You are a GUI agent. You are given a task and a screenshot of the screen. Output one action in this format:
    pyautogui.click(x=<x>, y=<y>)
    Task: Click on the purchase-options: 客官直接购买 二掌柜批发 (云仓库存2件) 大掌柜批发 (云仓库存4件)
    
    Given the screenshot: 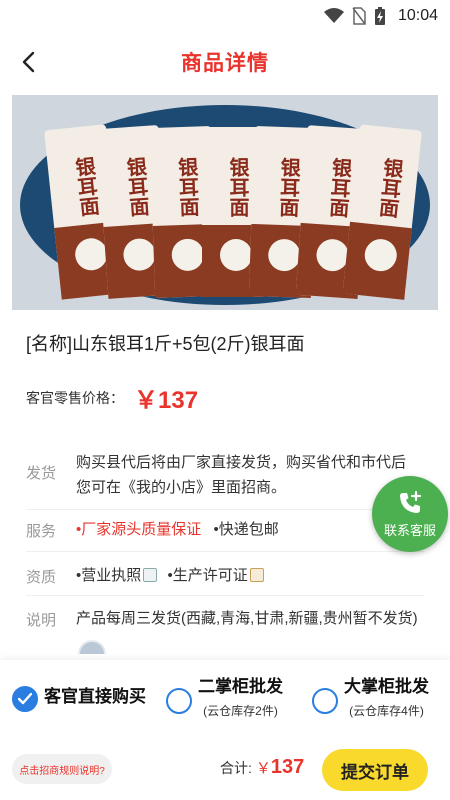 What is the action you would take?
    pyautogui.click(x=225, y=700)
    